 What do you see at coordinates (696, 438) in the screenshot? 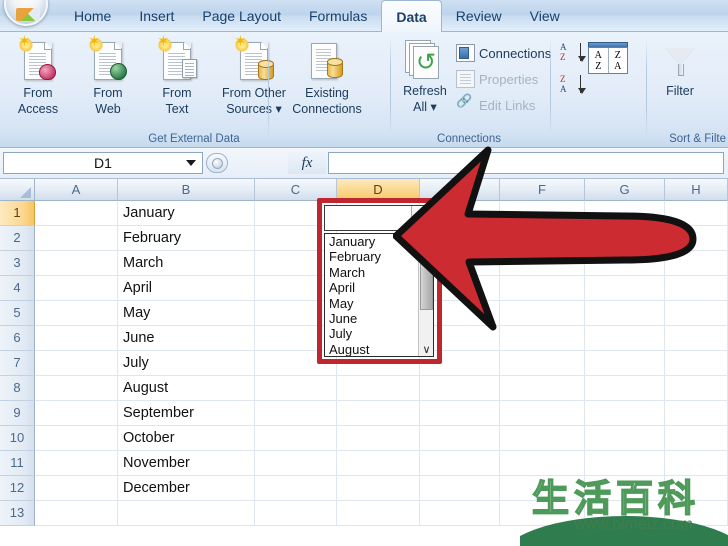
I see `cell-H10` at bounding box center [696, 438].